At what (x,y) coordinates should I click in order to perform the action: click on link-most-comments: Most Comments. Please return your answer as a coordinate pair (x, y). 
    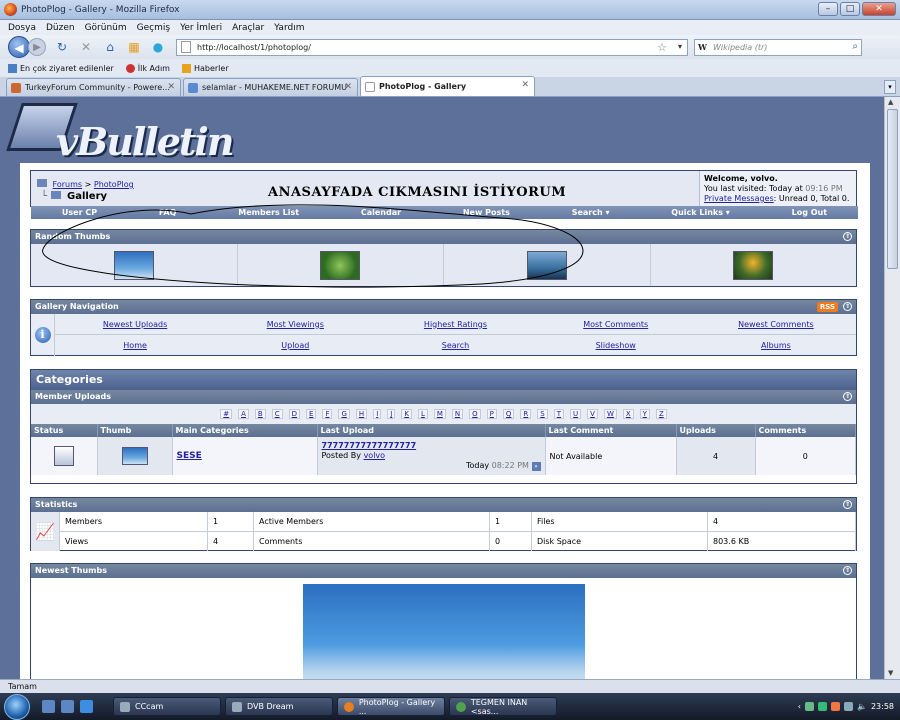
    Looking at the image, I should click on (615, 324).